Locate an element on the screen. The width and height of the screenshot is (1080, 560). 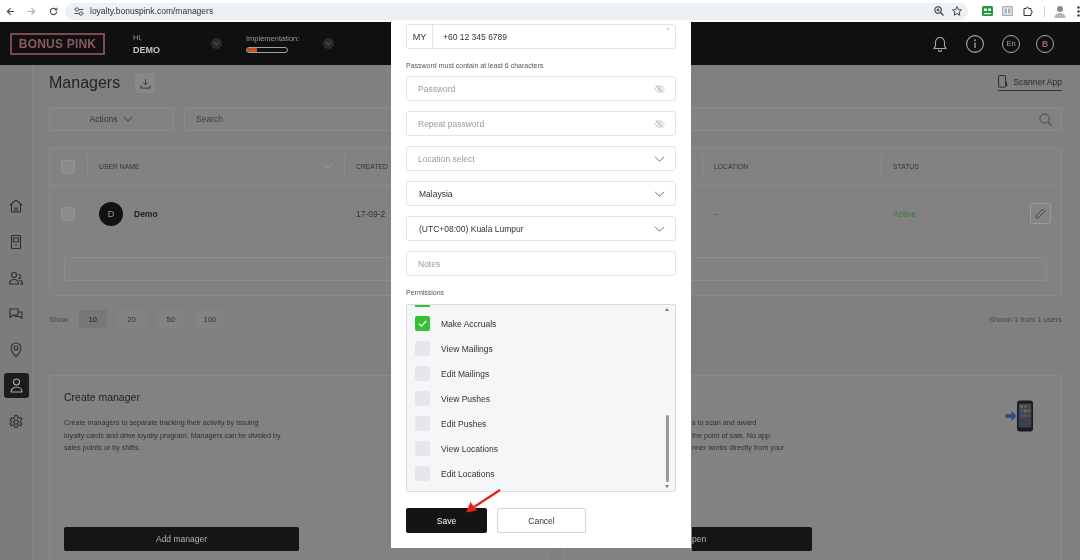
permission-label: View Locations is located at coordinates (470, 448).